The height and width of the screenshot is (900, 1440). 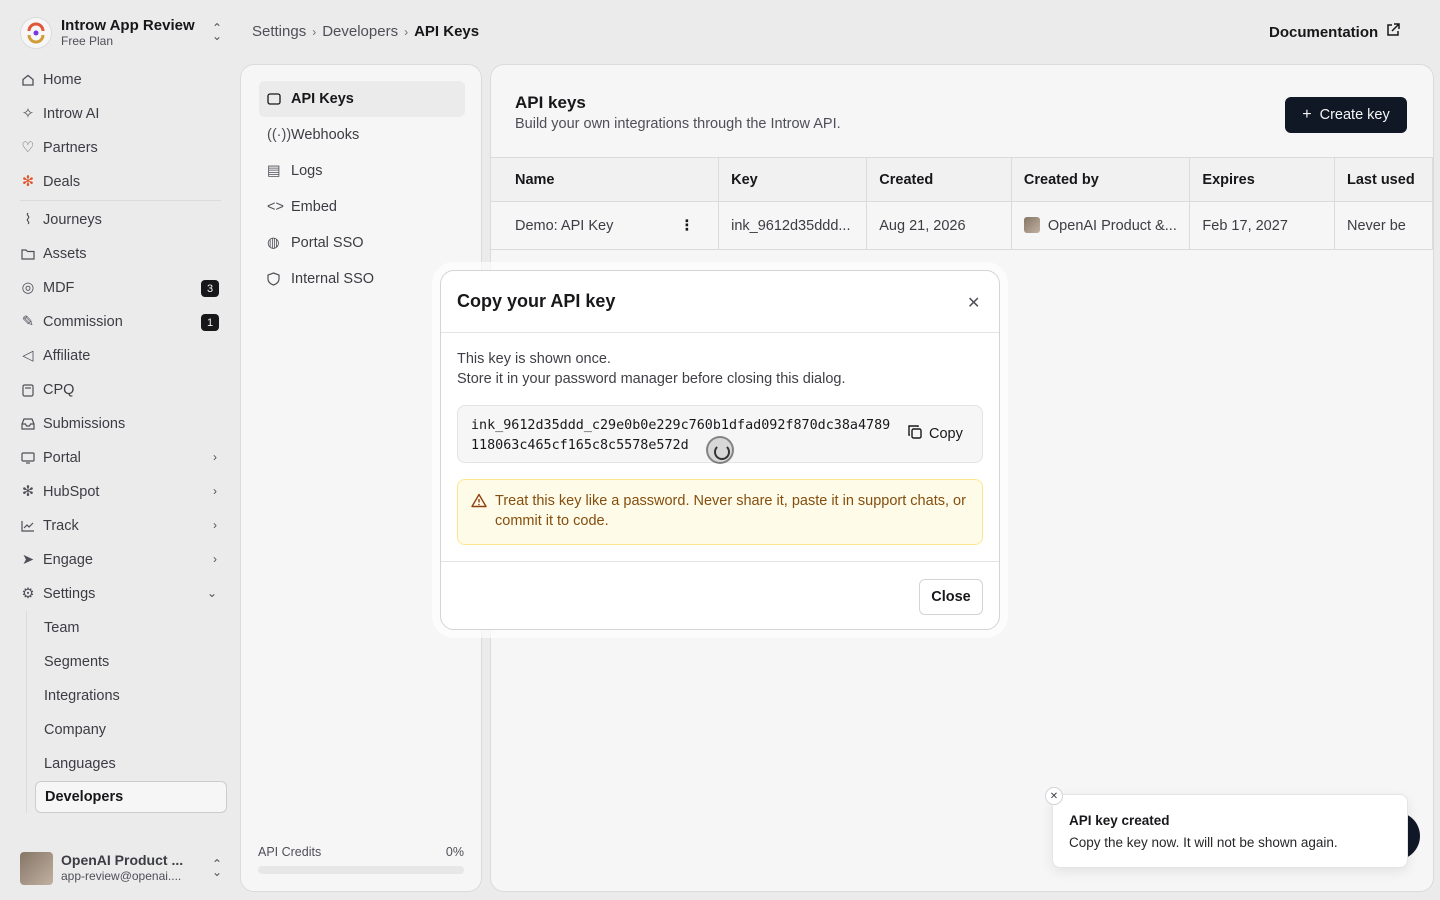 What do you see at coordinates (28, 220) in the screenshot?
I see `route-icon: ⌇` at bounding box center [28, 220].